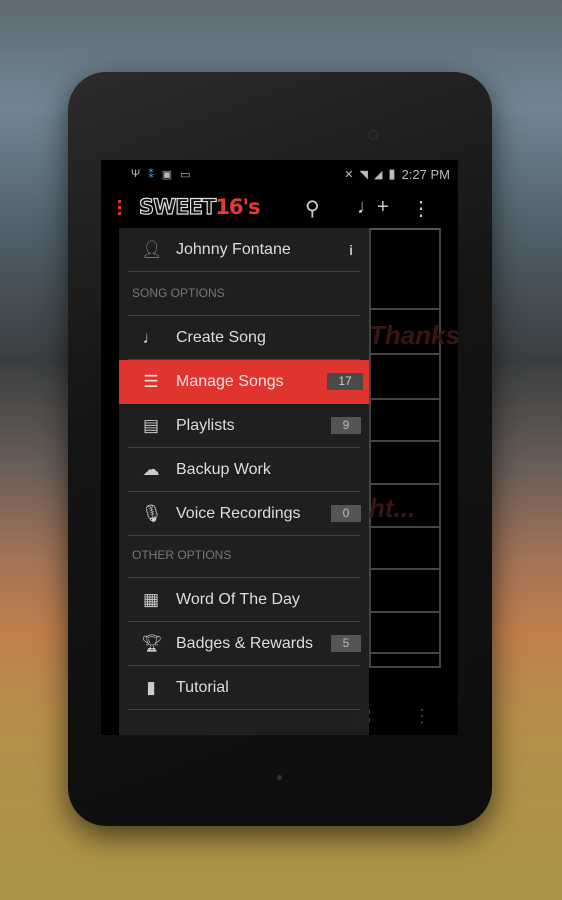  Describe the element at coordinates (238, 513) in the screenshot. I see `drawer-item-label: Voice Recordings` at that location.